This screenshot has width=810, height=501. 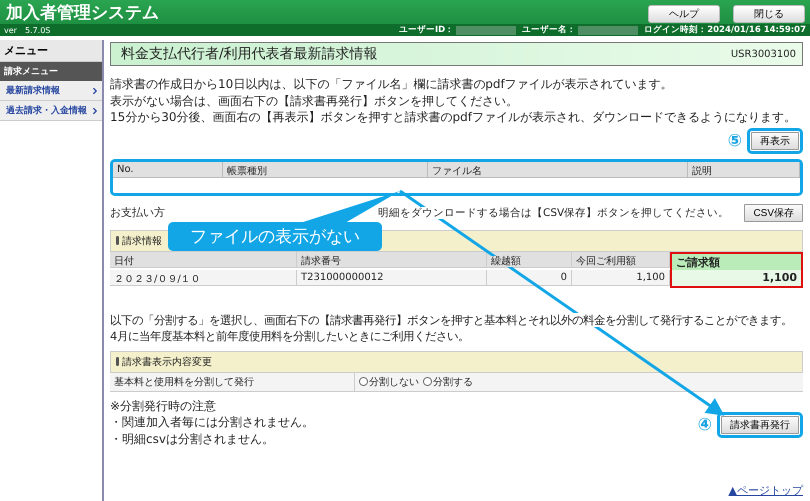 What do you see at coordinates (760, 425) in the screenshot?
I see `reissue-button: 請求書再発行` at bounding box center [760, 425].